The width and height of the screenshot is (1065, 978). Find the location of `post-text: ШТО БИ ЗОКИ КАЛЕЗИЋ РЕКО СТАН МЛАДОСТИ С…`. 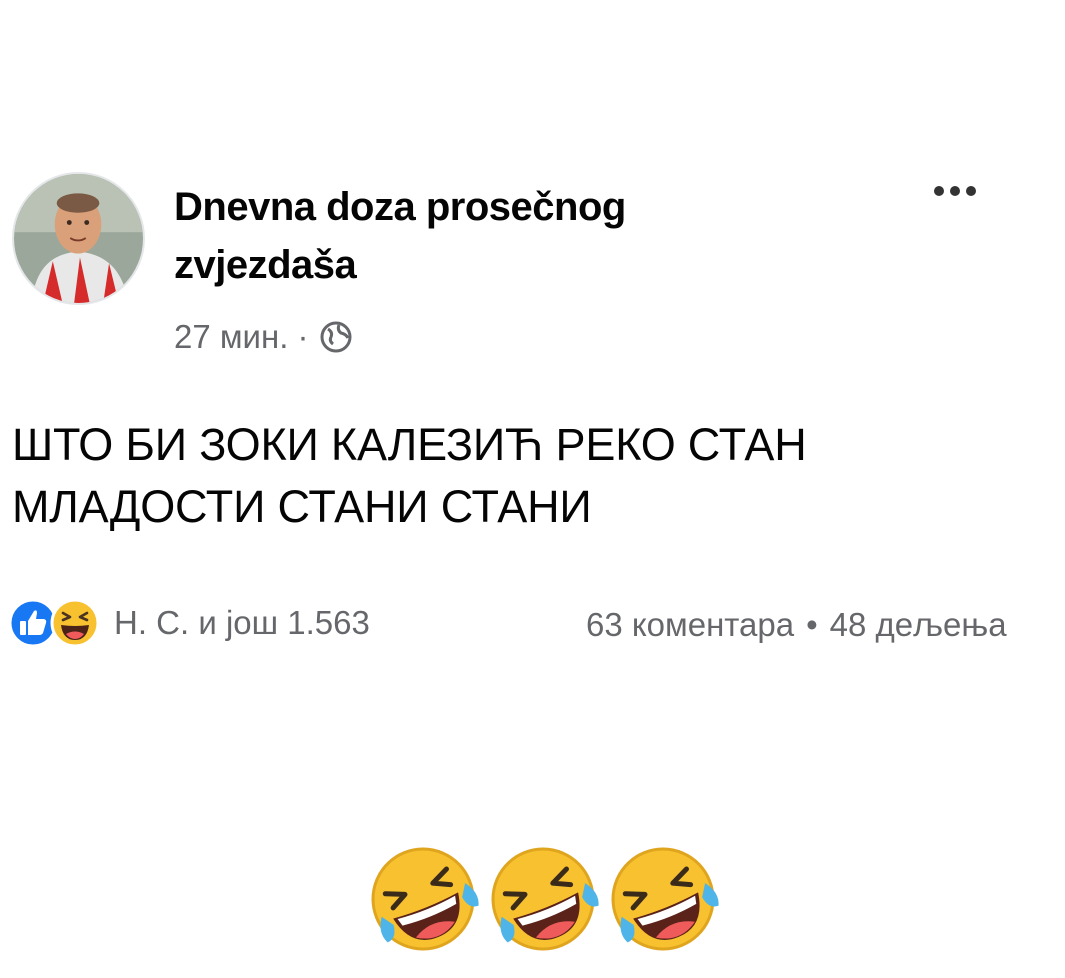

post-text: ШТО БИ ЗОКИ КАЛЕЗИЋ РЕКО СТАН МЛАДОСТИ С… is located at coordinates (409, 475).